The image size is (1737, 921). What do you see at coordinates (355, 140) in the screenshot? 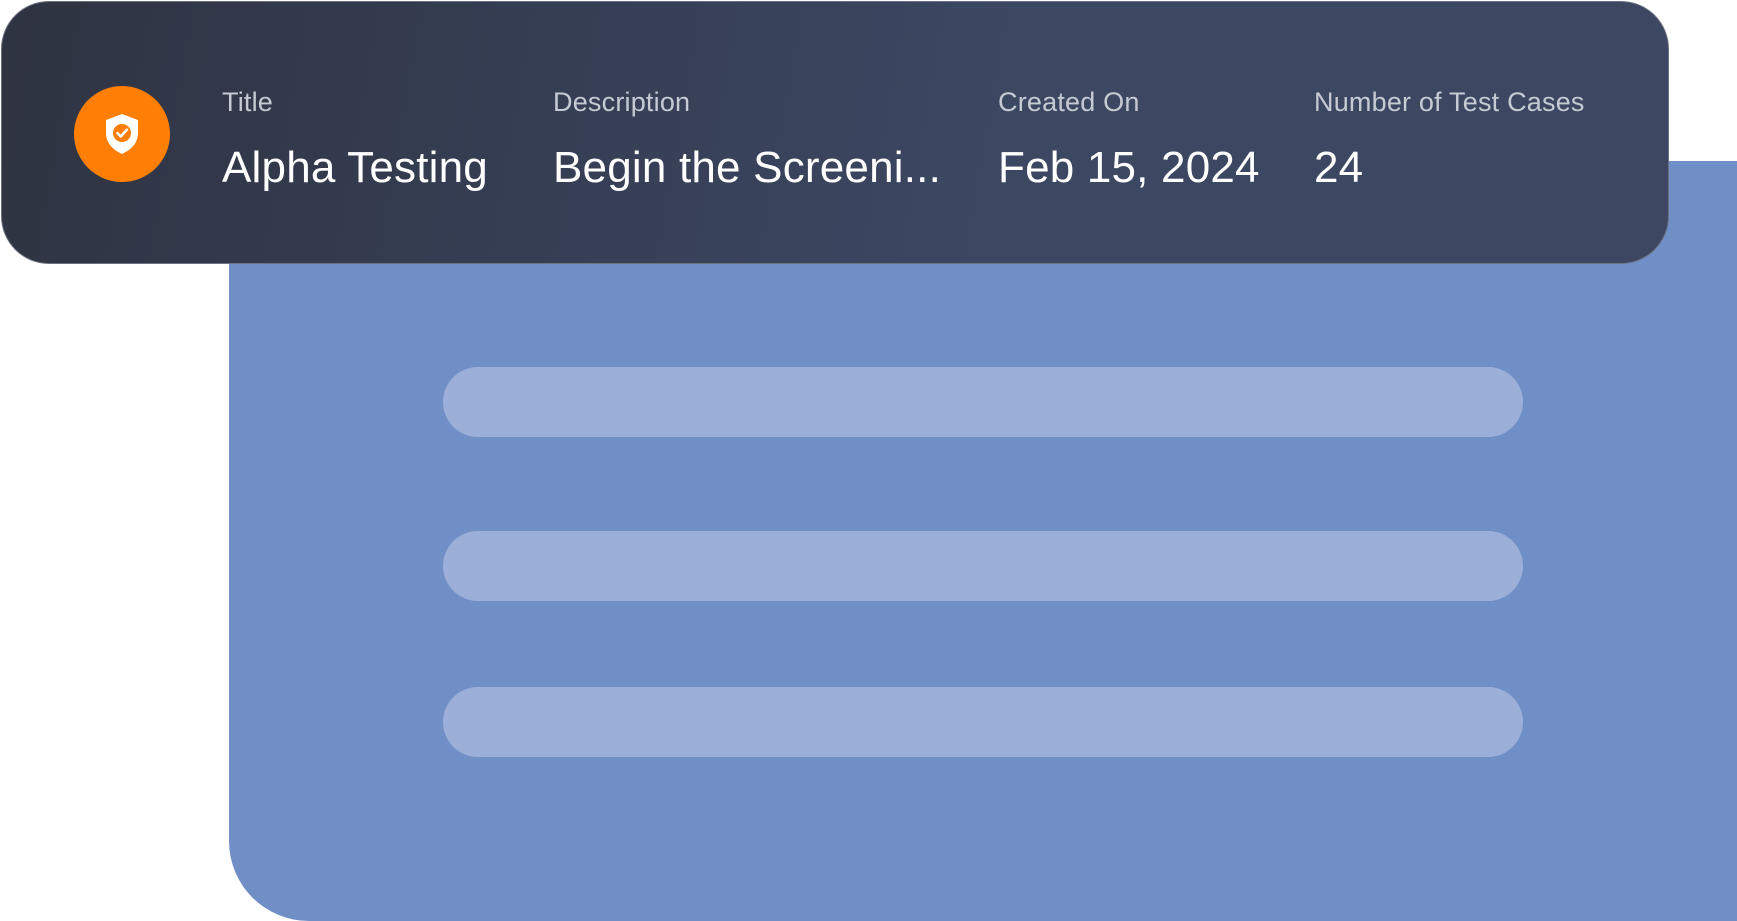
I see `title-field: Title Alpha Testing` at bounding box center [355, 140].